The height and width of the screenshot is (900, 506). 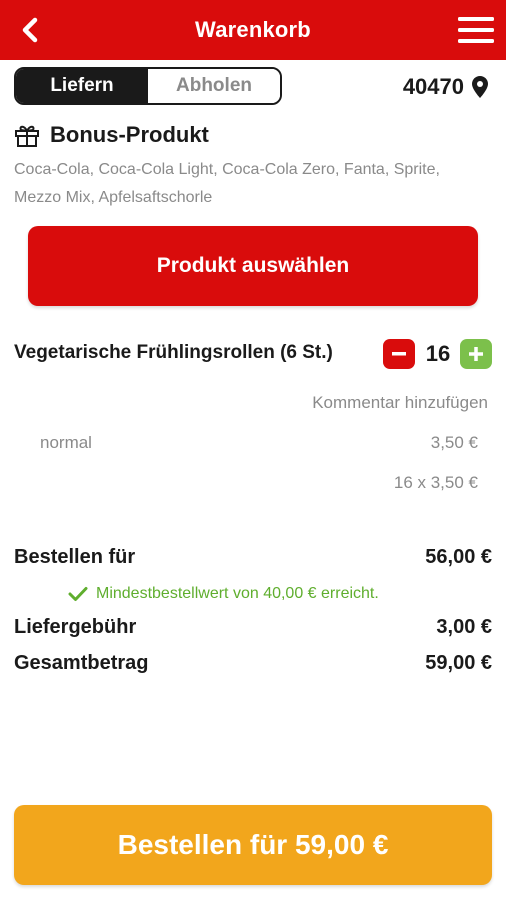 What do you see at coordinates (253, 266) in the screenshot?
I see `select-product-button: Produkt auswählen` at bounding box center [253, 266].